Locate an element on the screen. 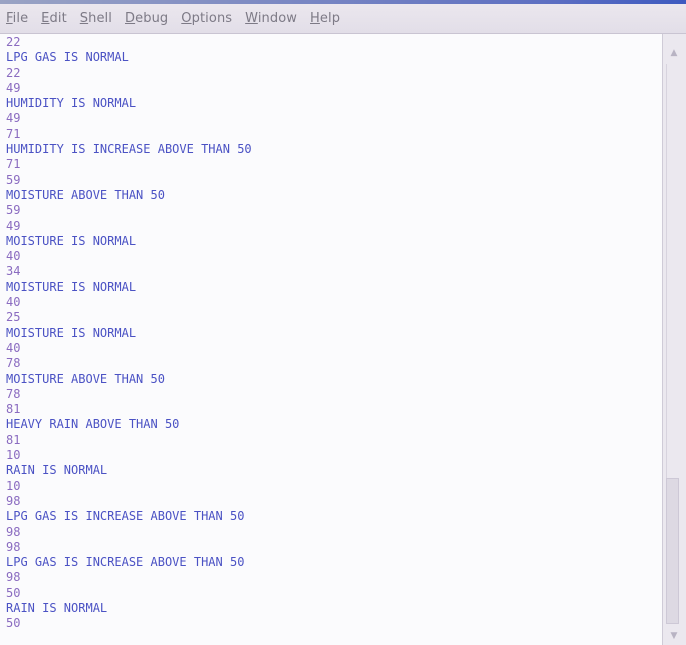 This screenshot has width=686, height=645. menu-shell-rest: hell is located at coordinates (100, 18).